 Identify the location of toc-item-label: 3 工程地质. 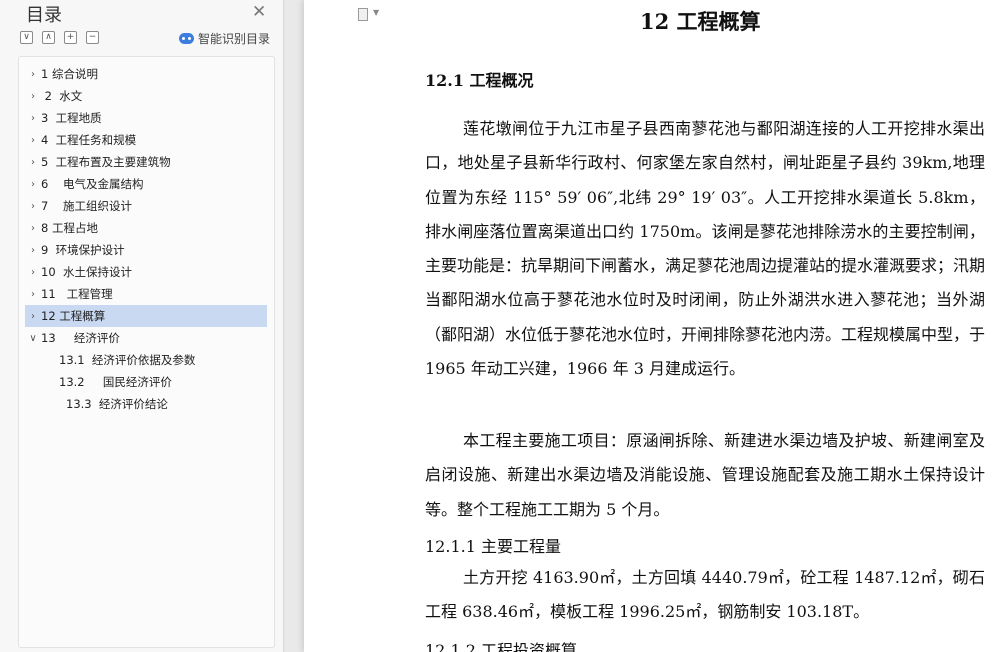
(71, 118).